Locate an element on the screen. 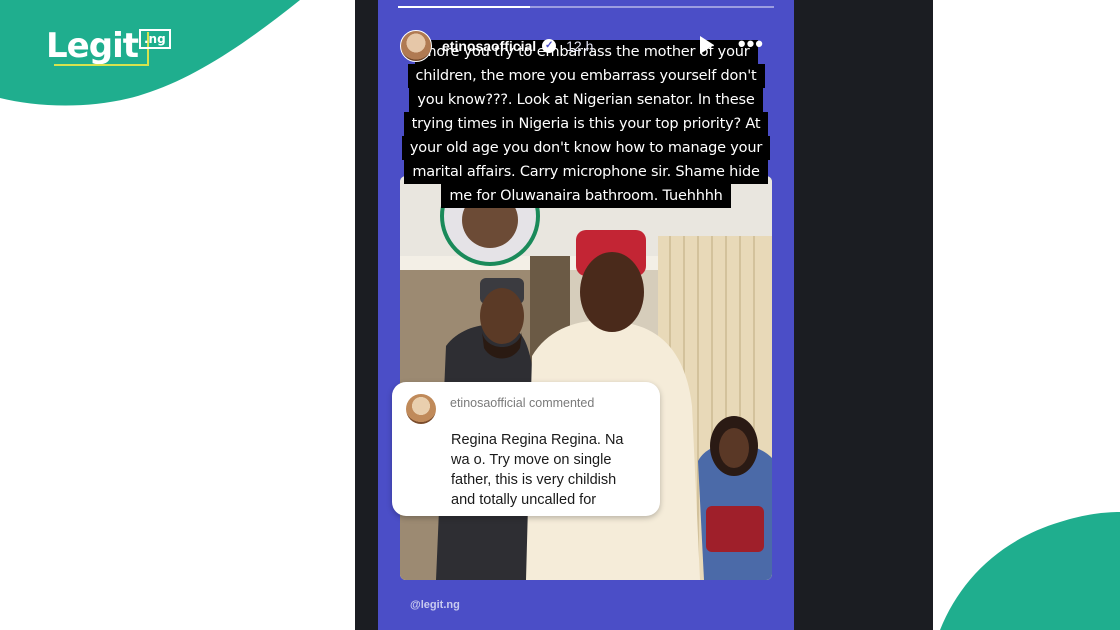 The width and height of the screenshot is (1120, 630). play-icon is located at coordinates (707, 45).